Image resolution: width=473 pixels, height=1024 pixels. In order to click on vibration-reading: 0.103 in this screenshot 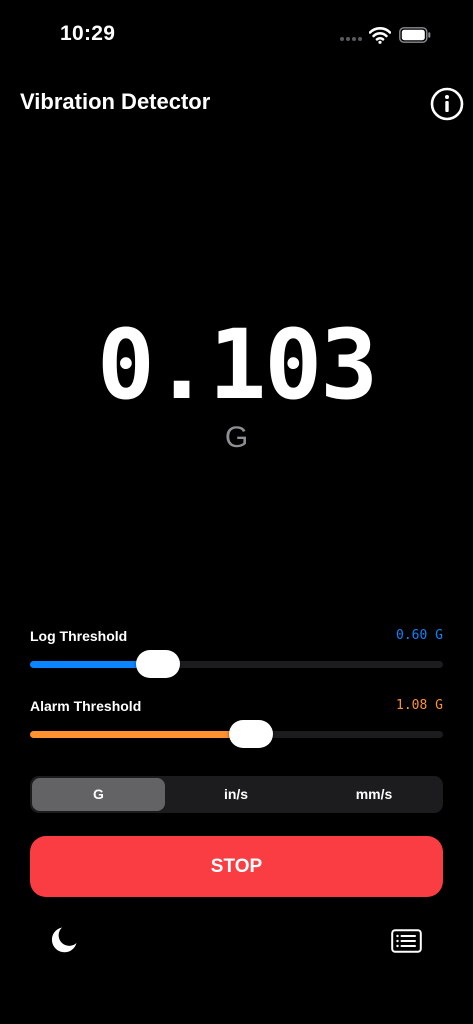, I will do `click(237, 365)`.